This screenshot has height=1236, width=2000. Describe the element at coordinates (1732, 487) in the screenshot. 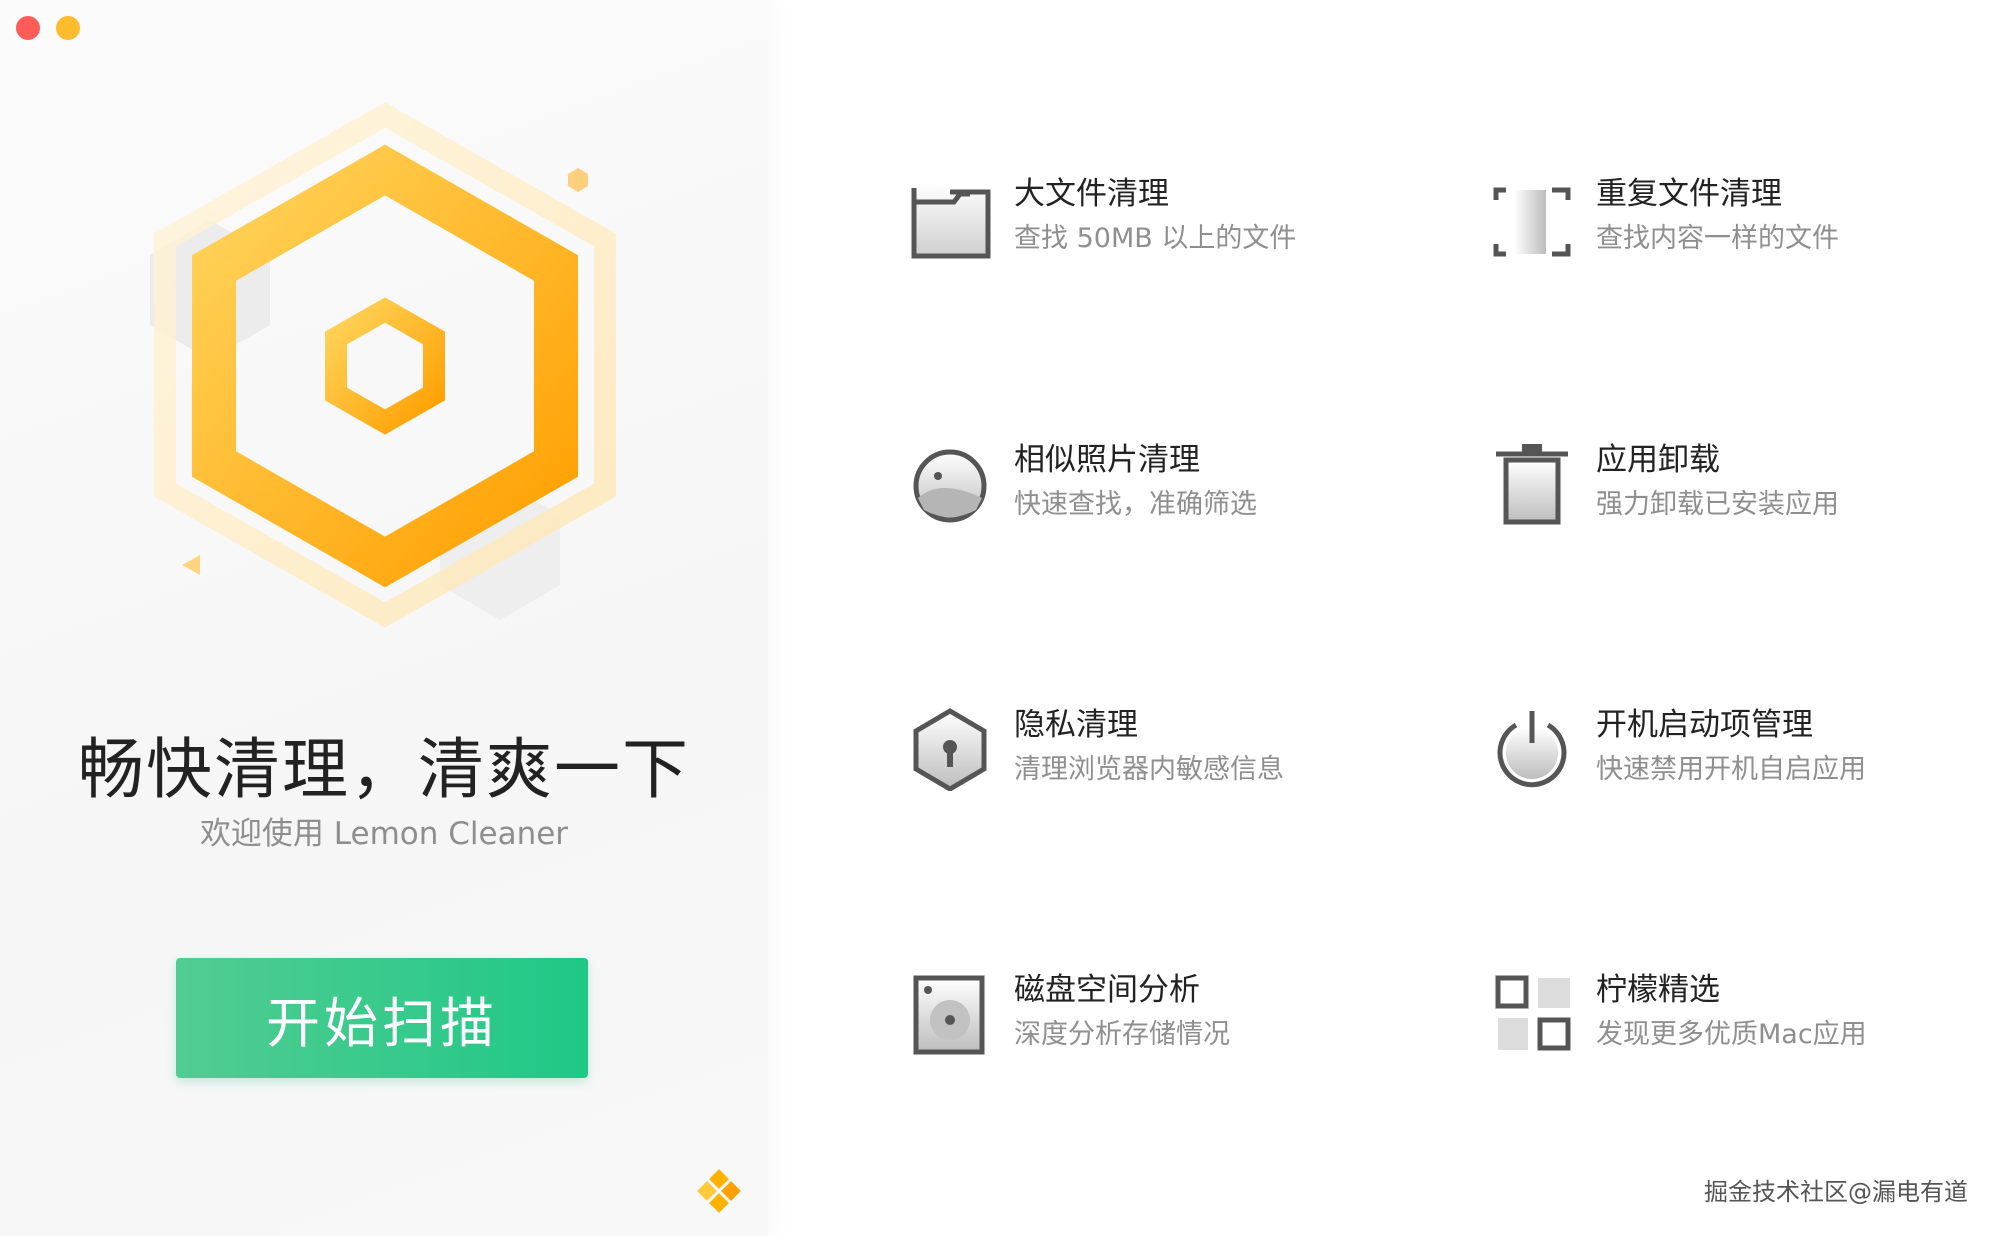

I see `feature-uninstall: 应用卸载 强力卸载已安装应用` at that location.